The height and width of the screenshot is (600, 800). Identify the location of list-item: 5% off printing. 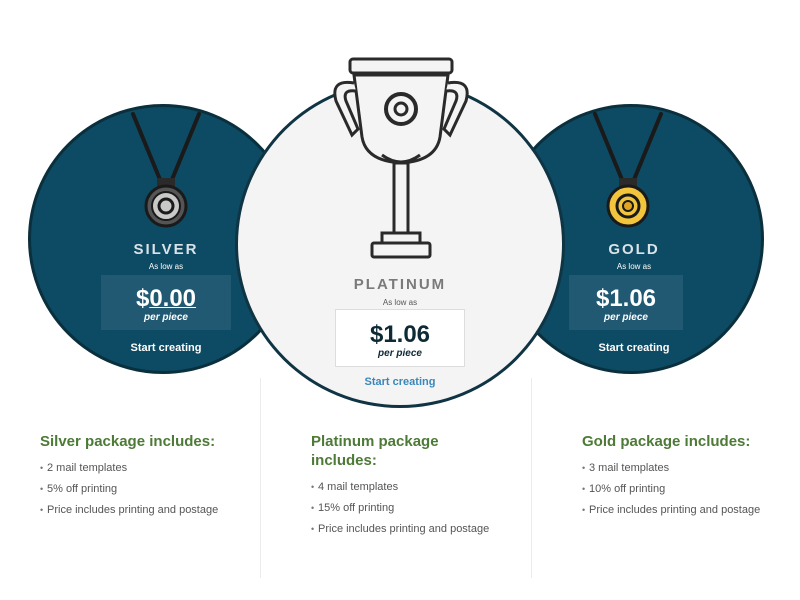
(140, 489).